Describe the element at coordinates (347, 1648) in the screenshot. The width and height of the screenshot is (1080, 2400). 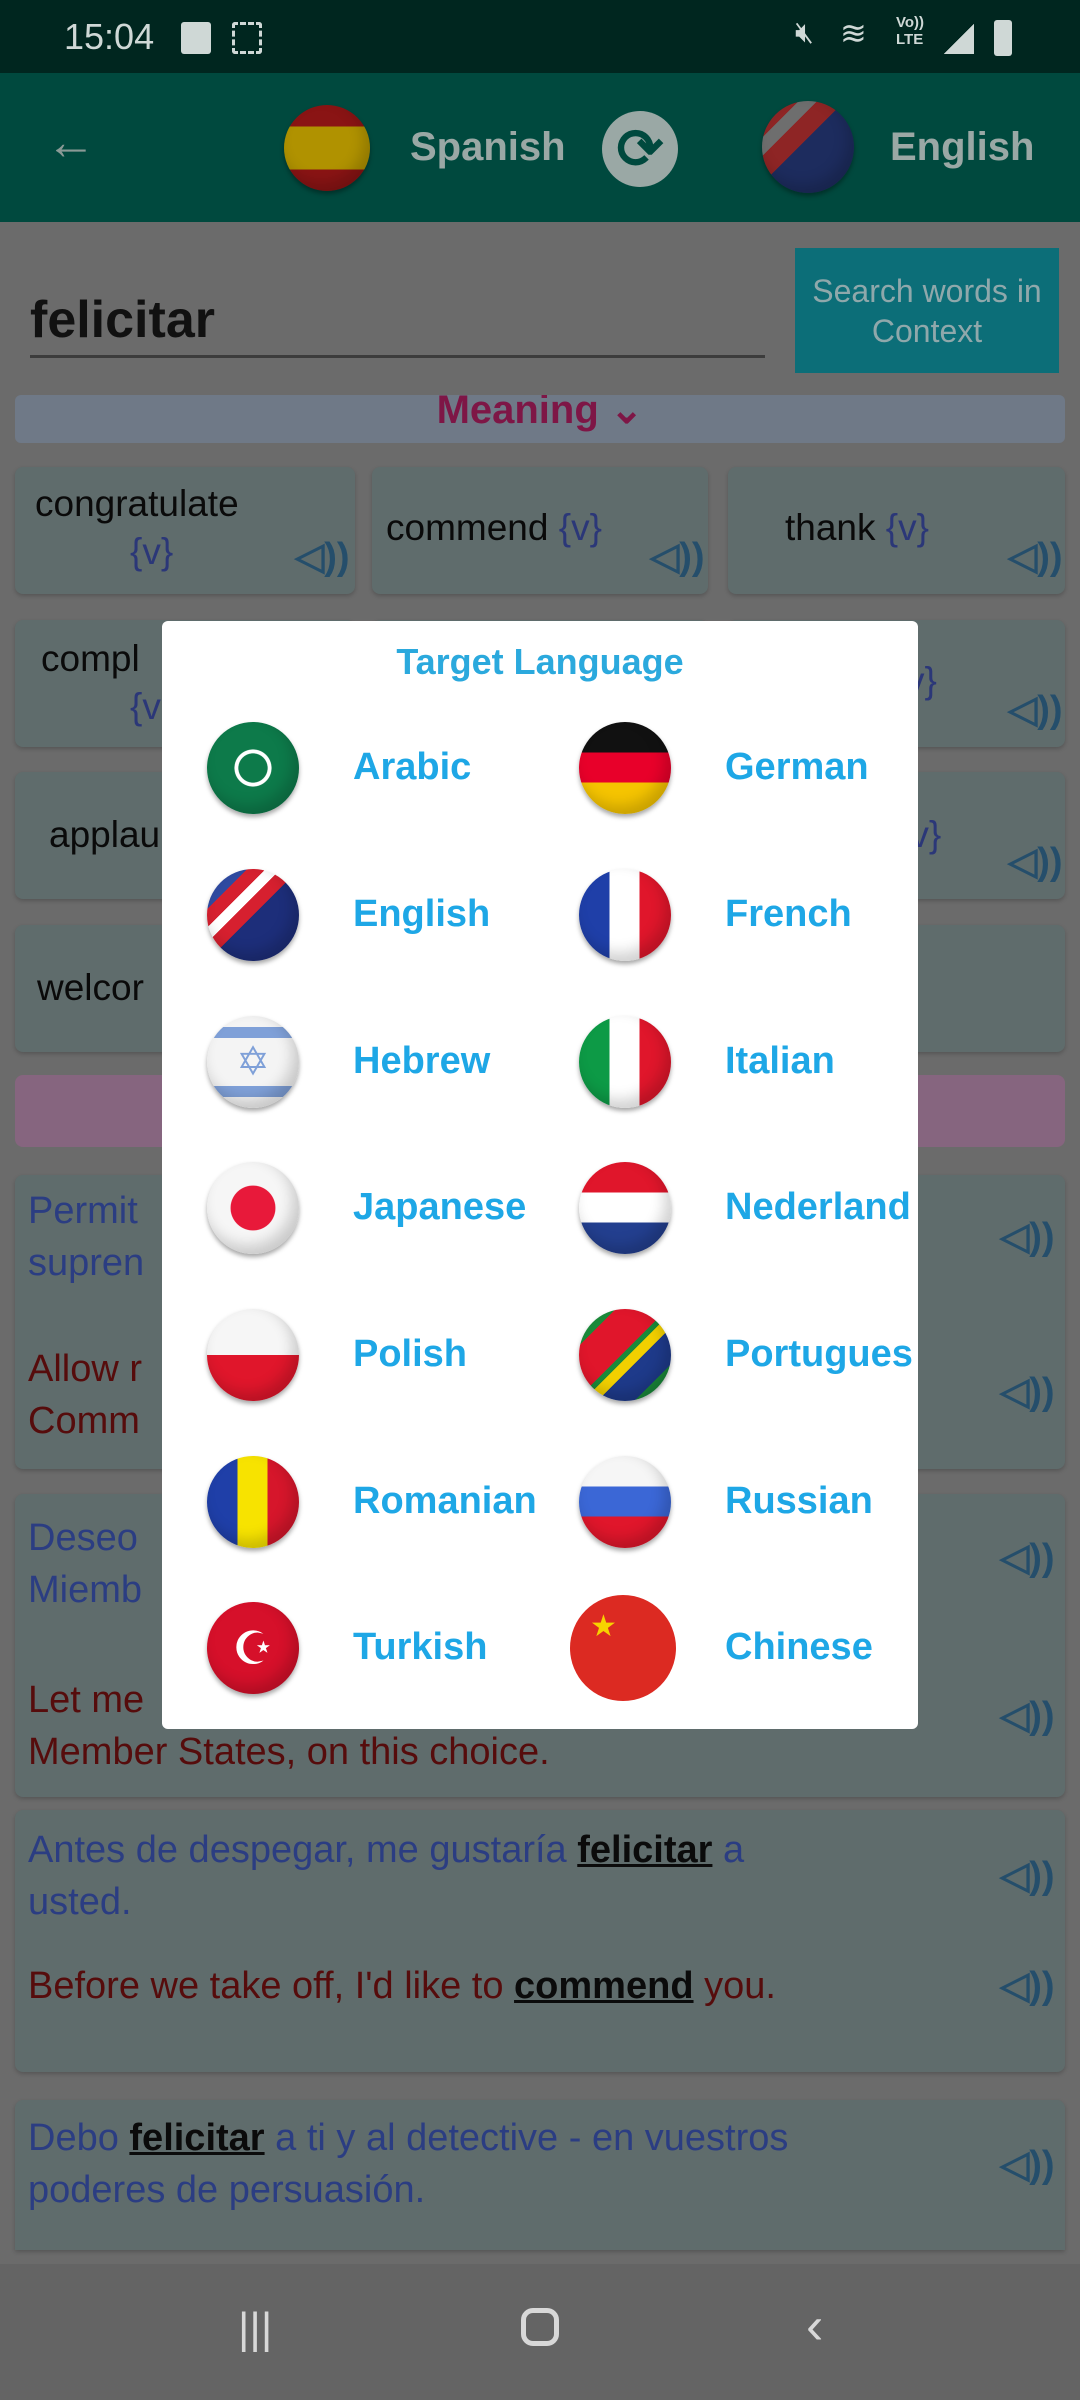
I see `language-option-turkish: ☪ Turkish` at that location.